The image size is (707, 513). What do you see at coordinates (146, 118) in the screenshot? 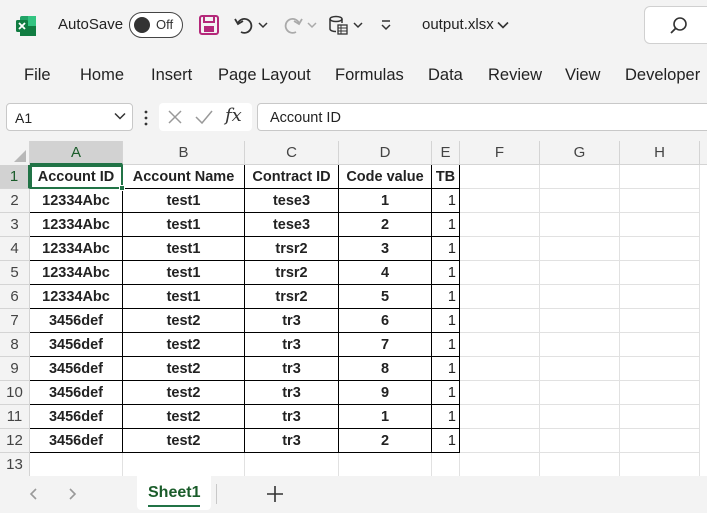
I see `more-options-icon` at bounding box center [146, 118].